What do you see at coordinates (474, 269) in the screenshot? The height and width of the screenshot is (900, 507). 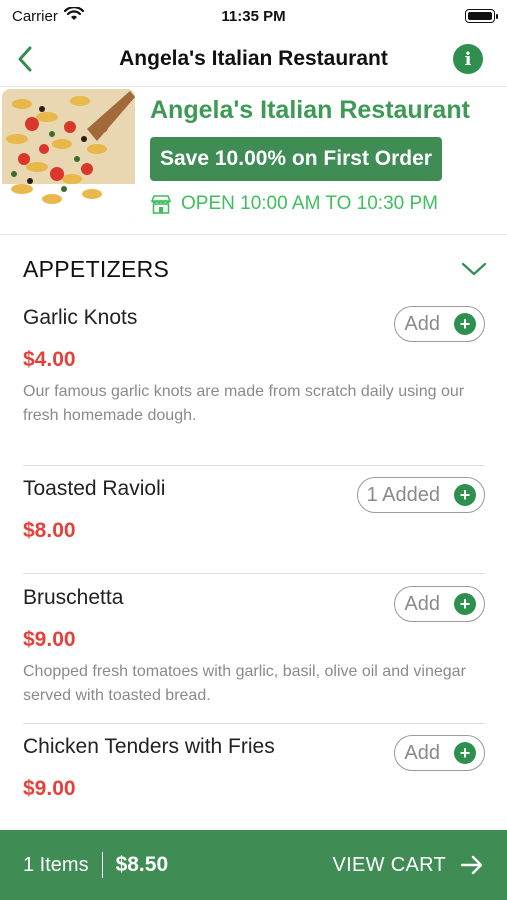 I see `chevron-down-icon` at bounding box center [474, 269].